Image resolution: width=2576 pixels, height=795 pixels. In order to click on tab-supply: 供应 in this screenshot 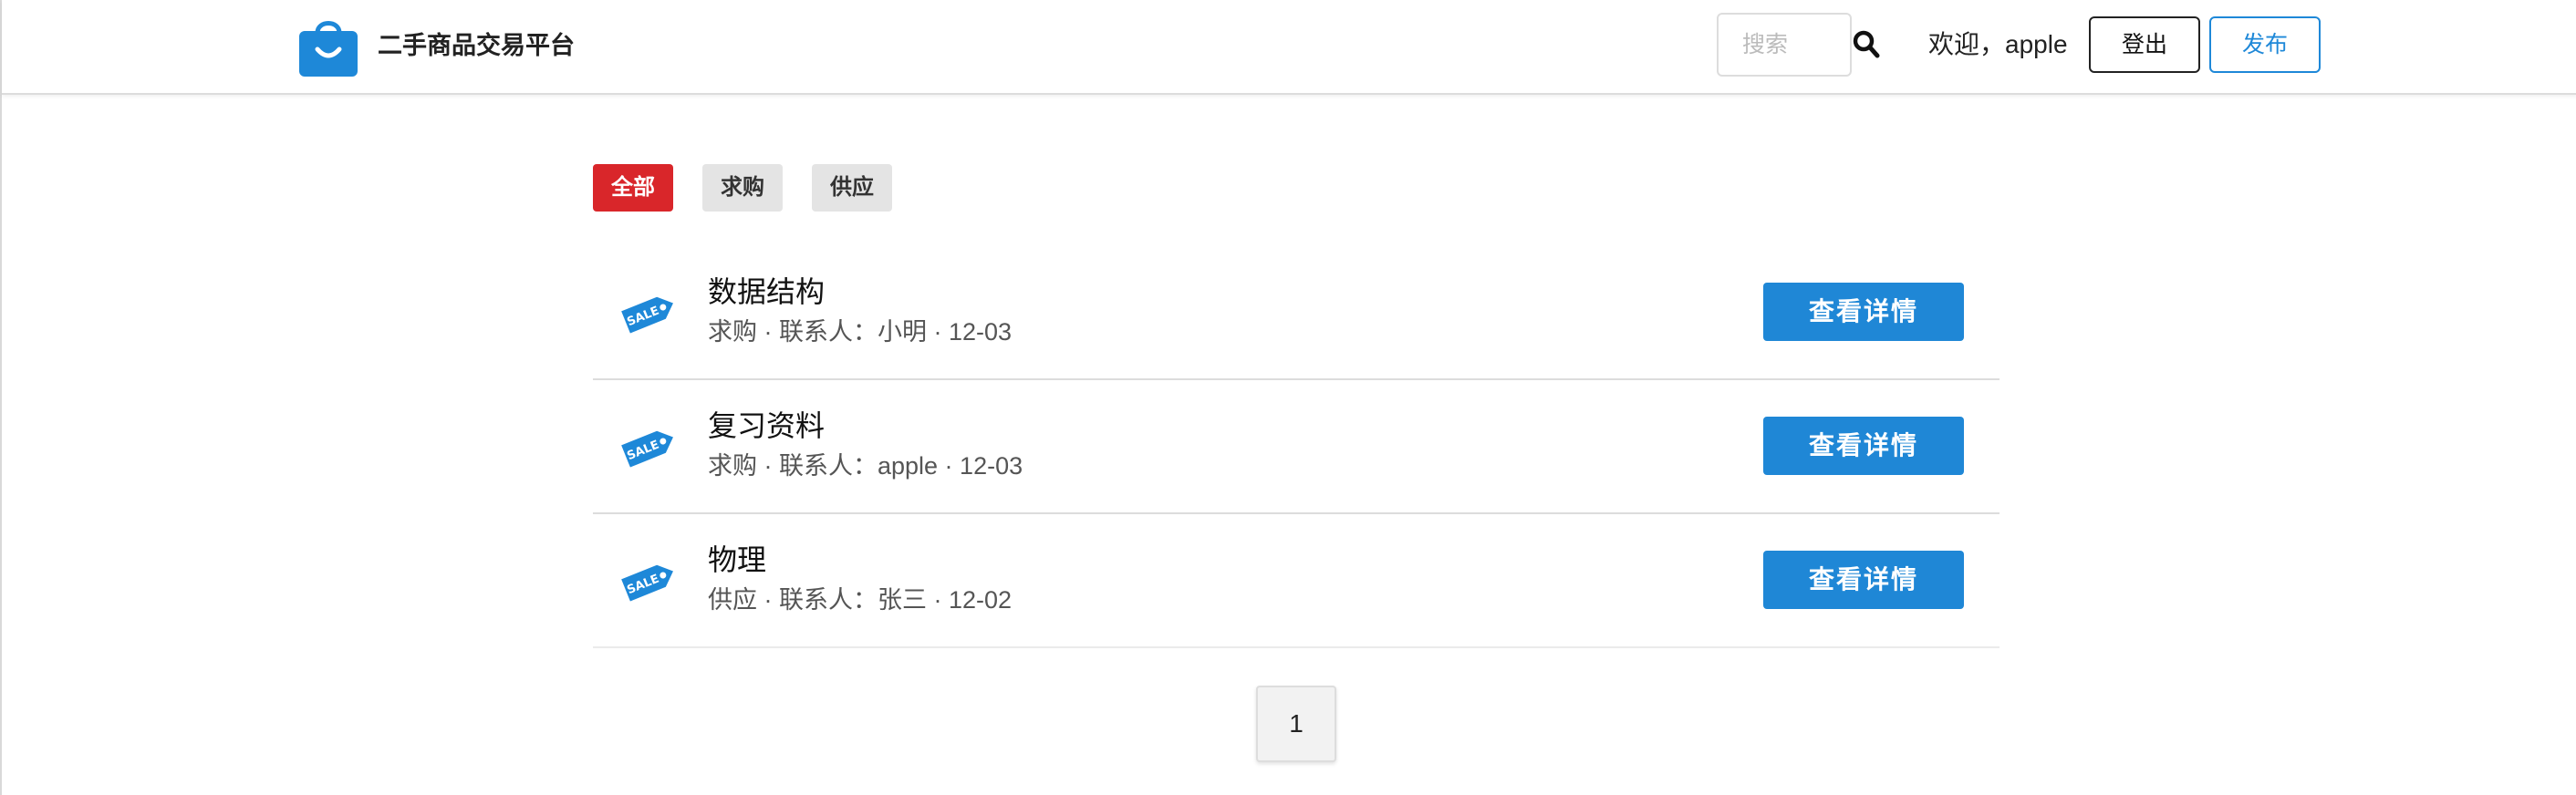, I will do `click(852, 188)`.